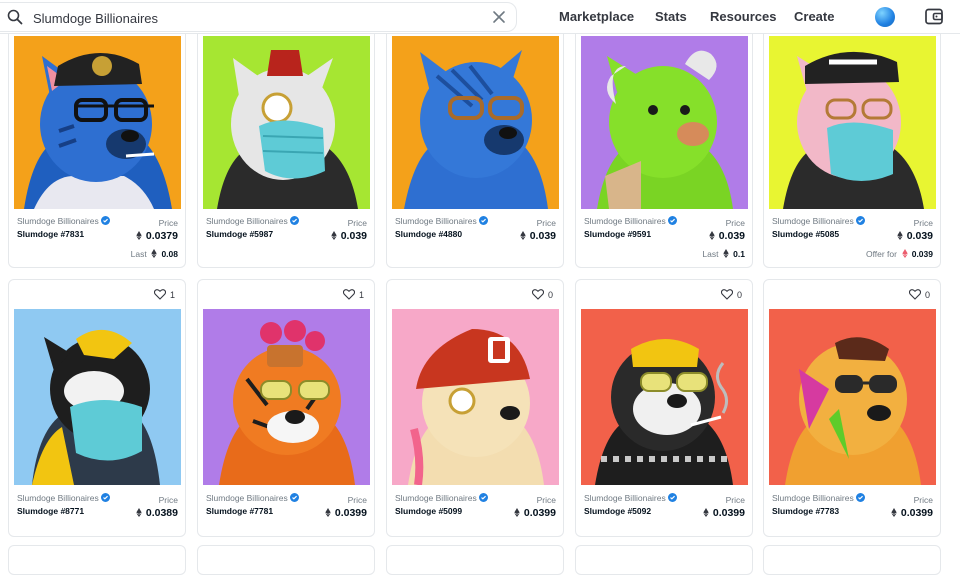 The image size is (960, 575). I want to click on wallet-icon, so click(934, 16).